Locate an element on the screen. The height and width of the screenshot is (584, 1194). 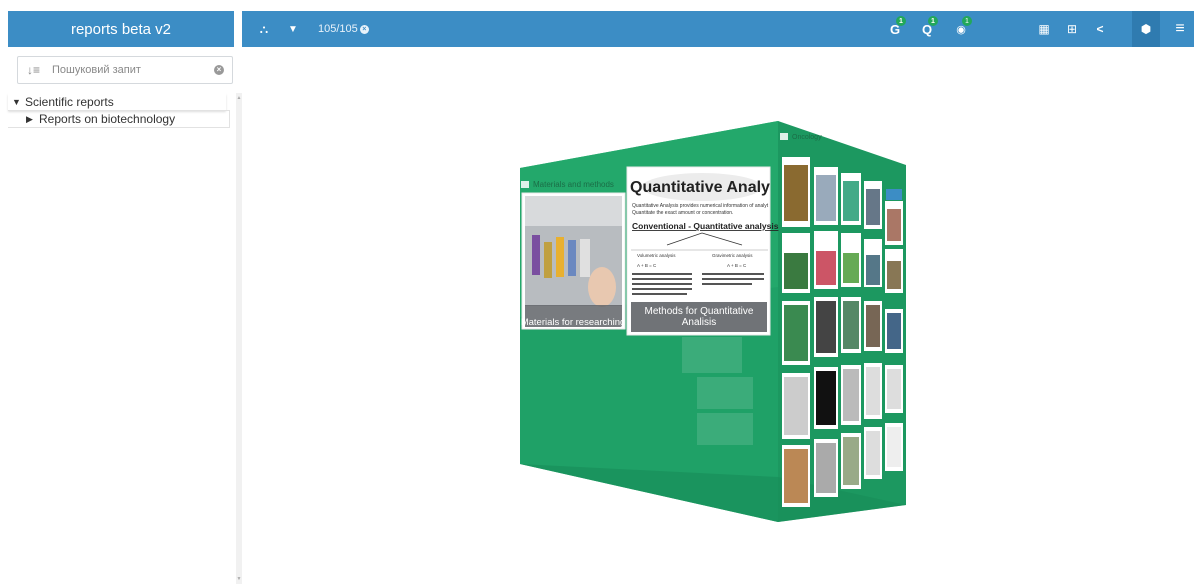
tree-item-label: Scientific reports is located at coordinates (69, 101).